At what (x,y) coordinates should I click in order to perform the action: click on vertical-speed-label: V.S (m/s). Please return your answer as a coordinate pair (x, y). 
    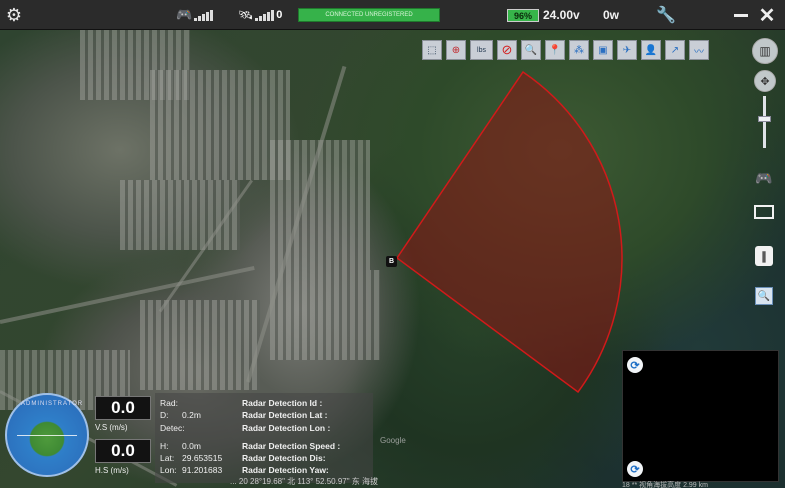
    Looking at the image, I should click on (111, 427).